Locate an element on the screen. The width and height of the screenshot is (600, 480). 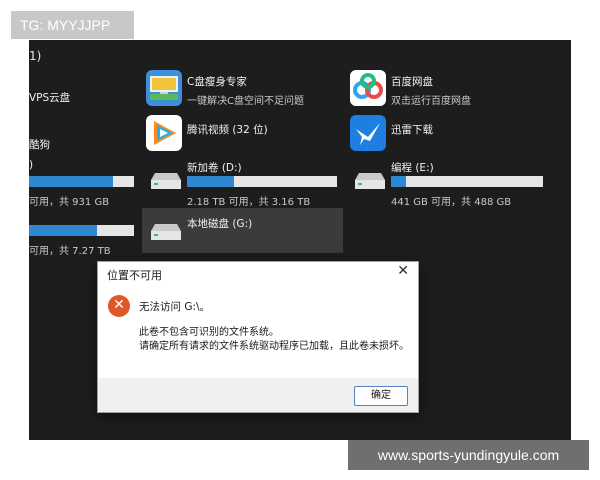
drive-g-label-wrap: 本地磁盘 (G:) is located at coordinates (219, 223).